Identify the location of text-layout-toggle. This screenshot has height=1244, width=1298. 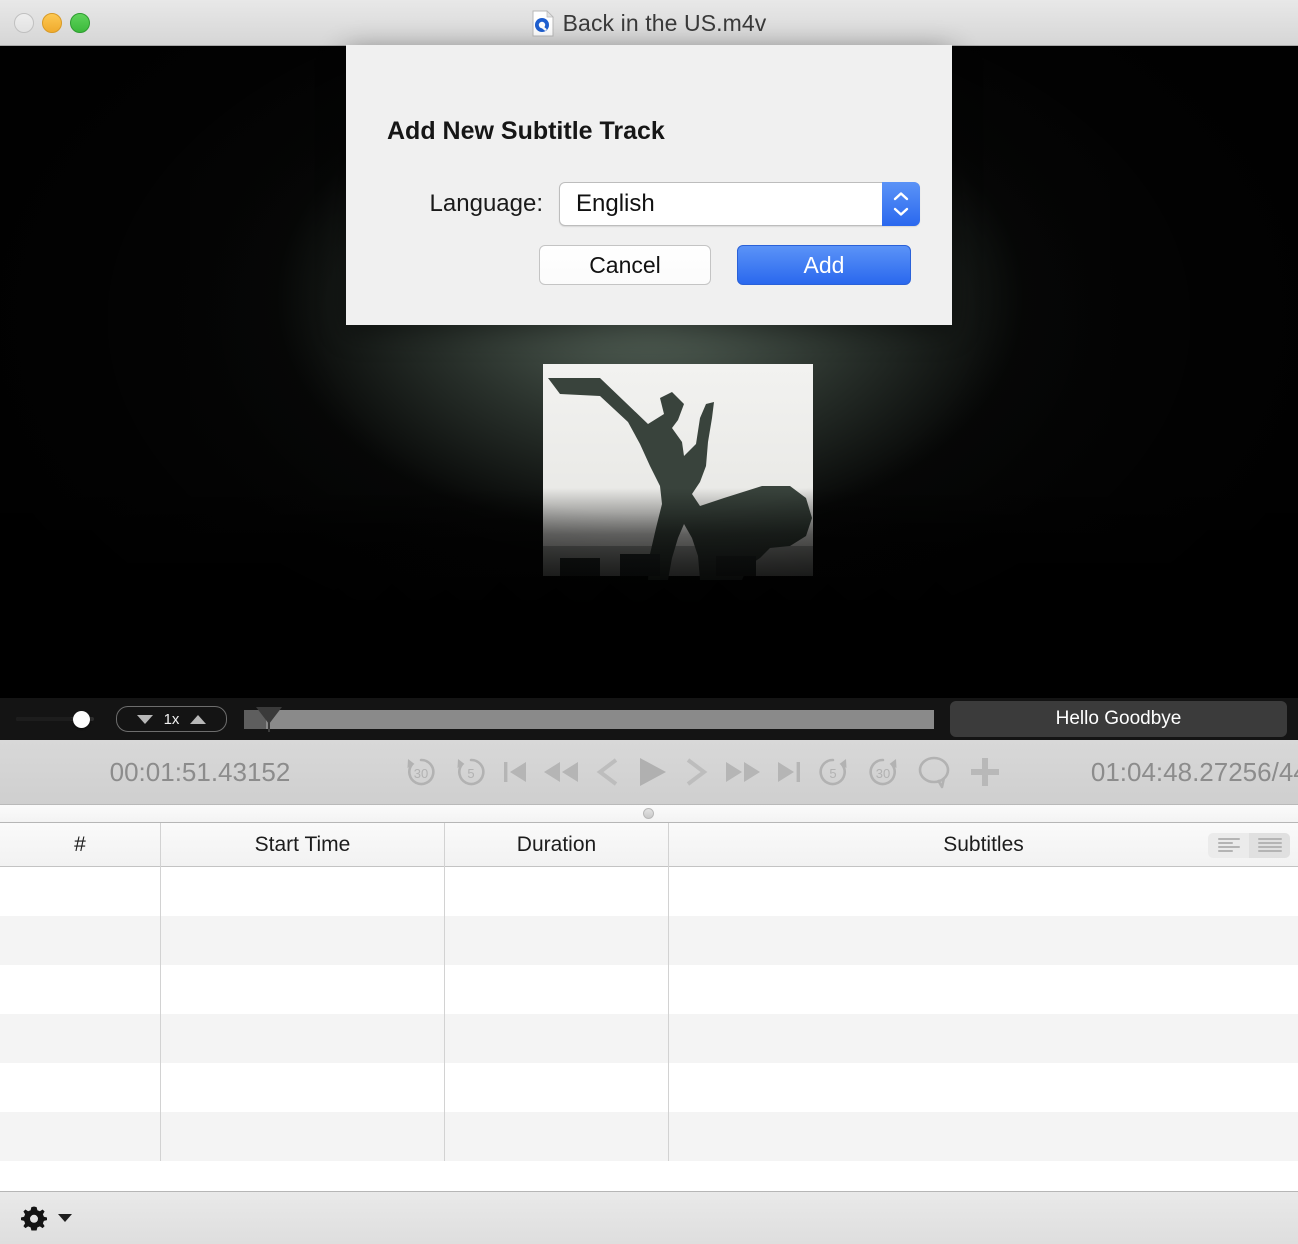
(1249, 845).